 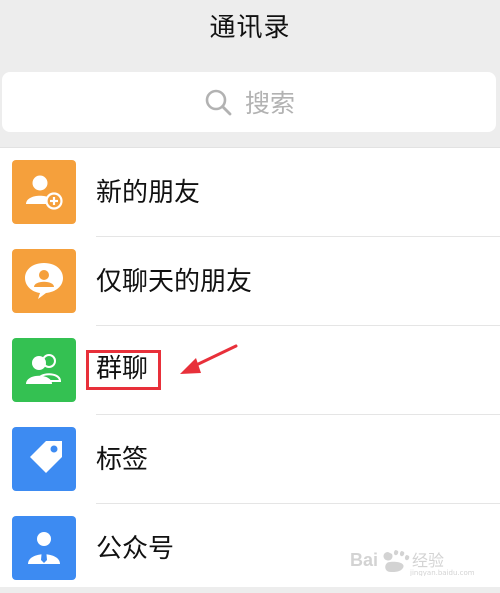 I want to click on contacts-item-label: 仅聊天的朋友, so click(x=174, y=282).